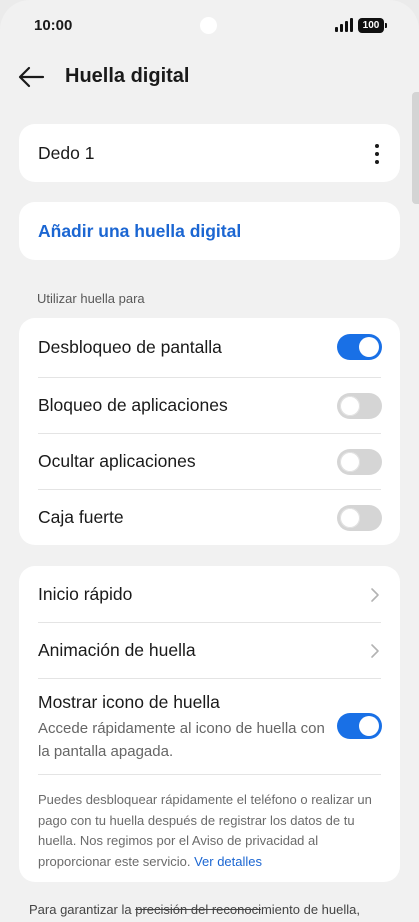  I want to click on show-icon-title: Mostrar icono de huella, so click(129, 702).